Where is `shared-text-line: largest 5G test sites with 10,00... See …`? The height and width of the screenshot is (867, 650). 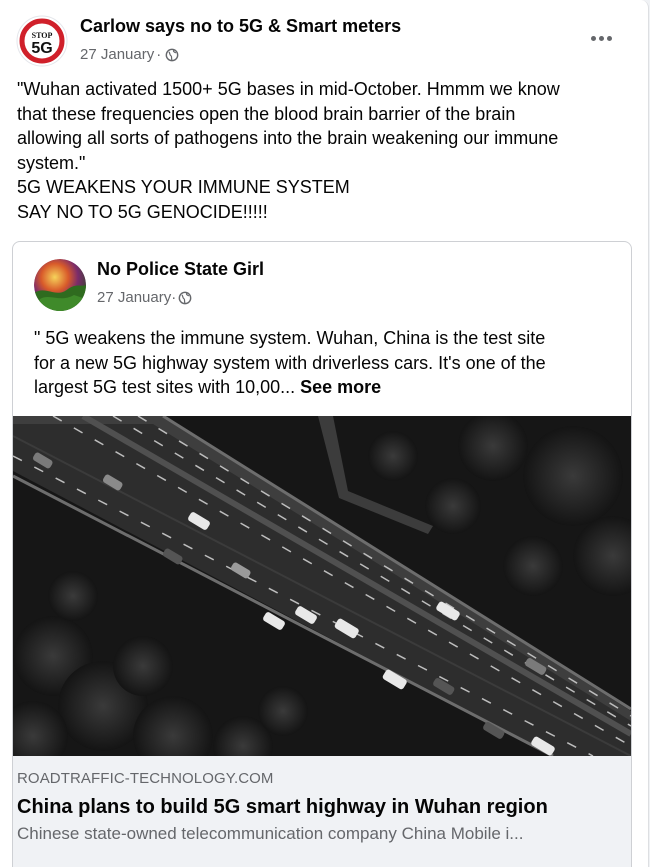
shared-text-line: largest 5G test sites with 10,00... See … is located at coordinates (324, 387).